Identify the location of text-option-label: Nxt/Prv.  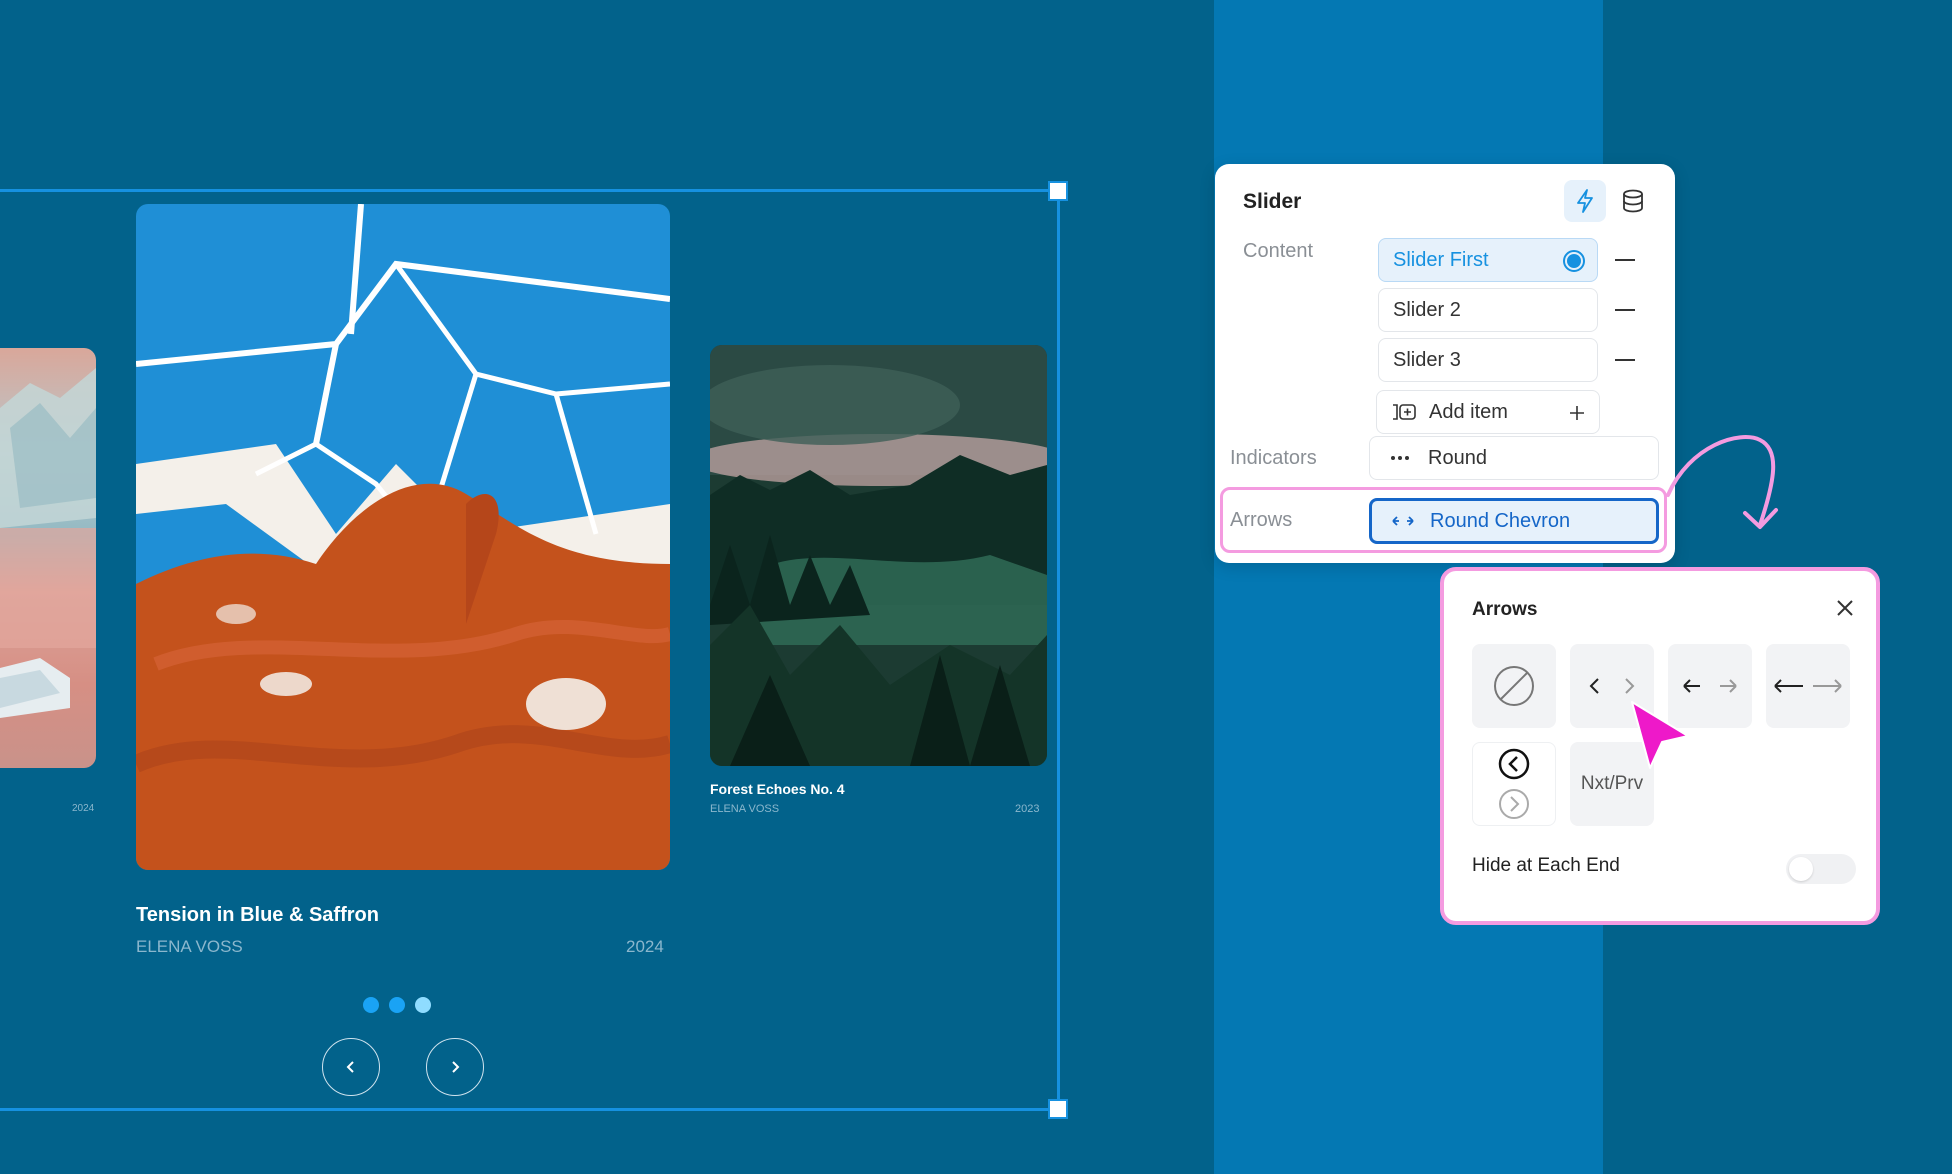
(1612, 783).